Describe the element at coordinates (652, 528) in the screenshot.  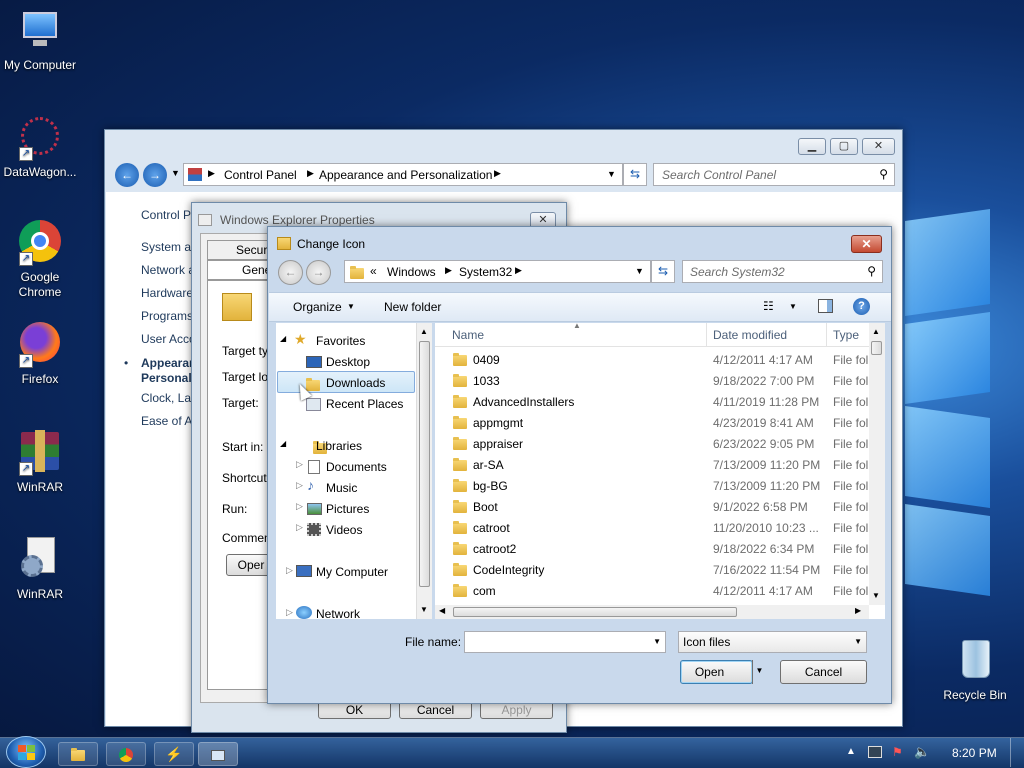
I see `file-row: catroot 11/20/2010 10:23 ... File fol` at that location.